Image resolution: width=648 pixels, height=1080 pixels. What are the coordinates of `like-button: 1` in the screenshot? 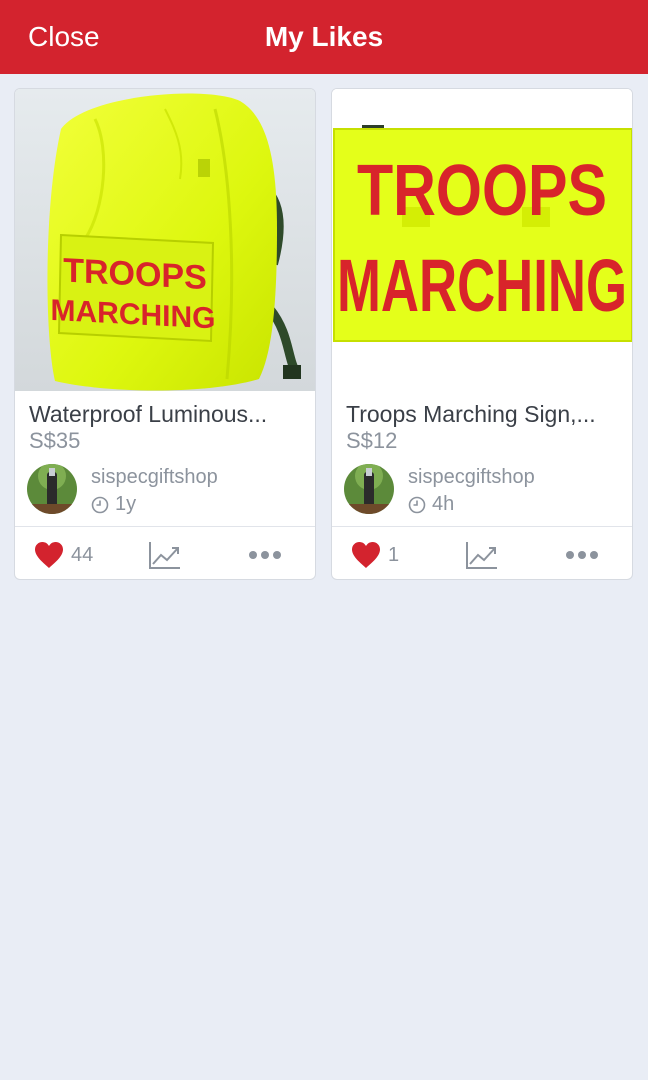 It's located at (374, 555).